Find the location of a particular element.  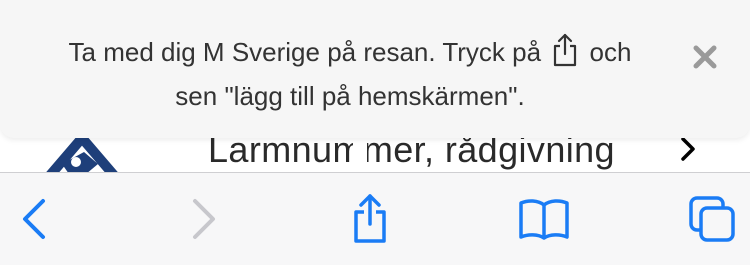

tabs-button is located at coordinates (712, 219).